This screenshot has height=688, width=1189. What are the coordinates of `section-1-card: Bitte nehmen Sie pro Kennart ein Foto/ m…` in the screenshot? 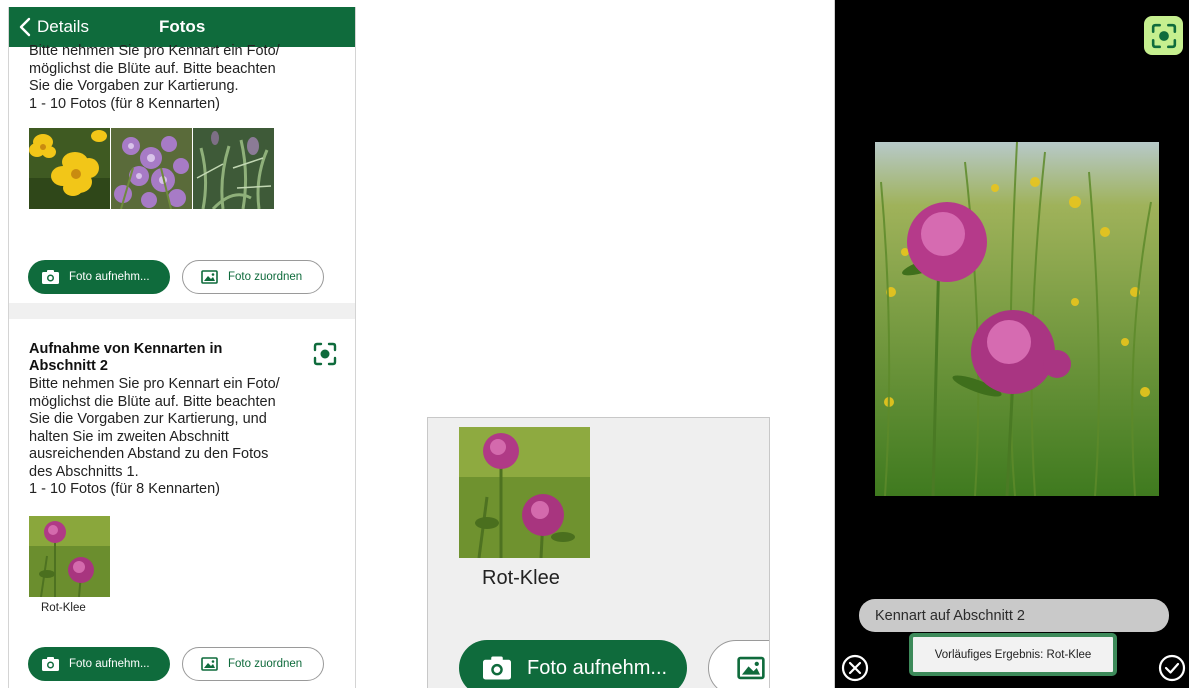 It's located at (182, 173).